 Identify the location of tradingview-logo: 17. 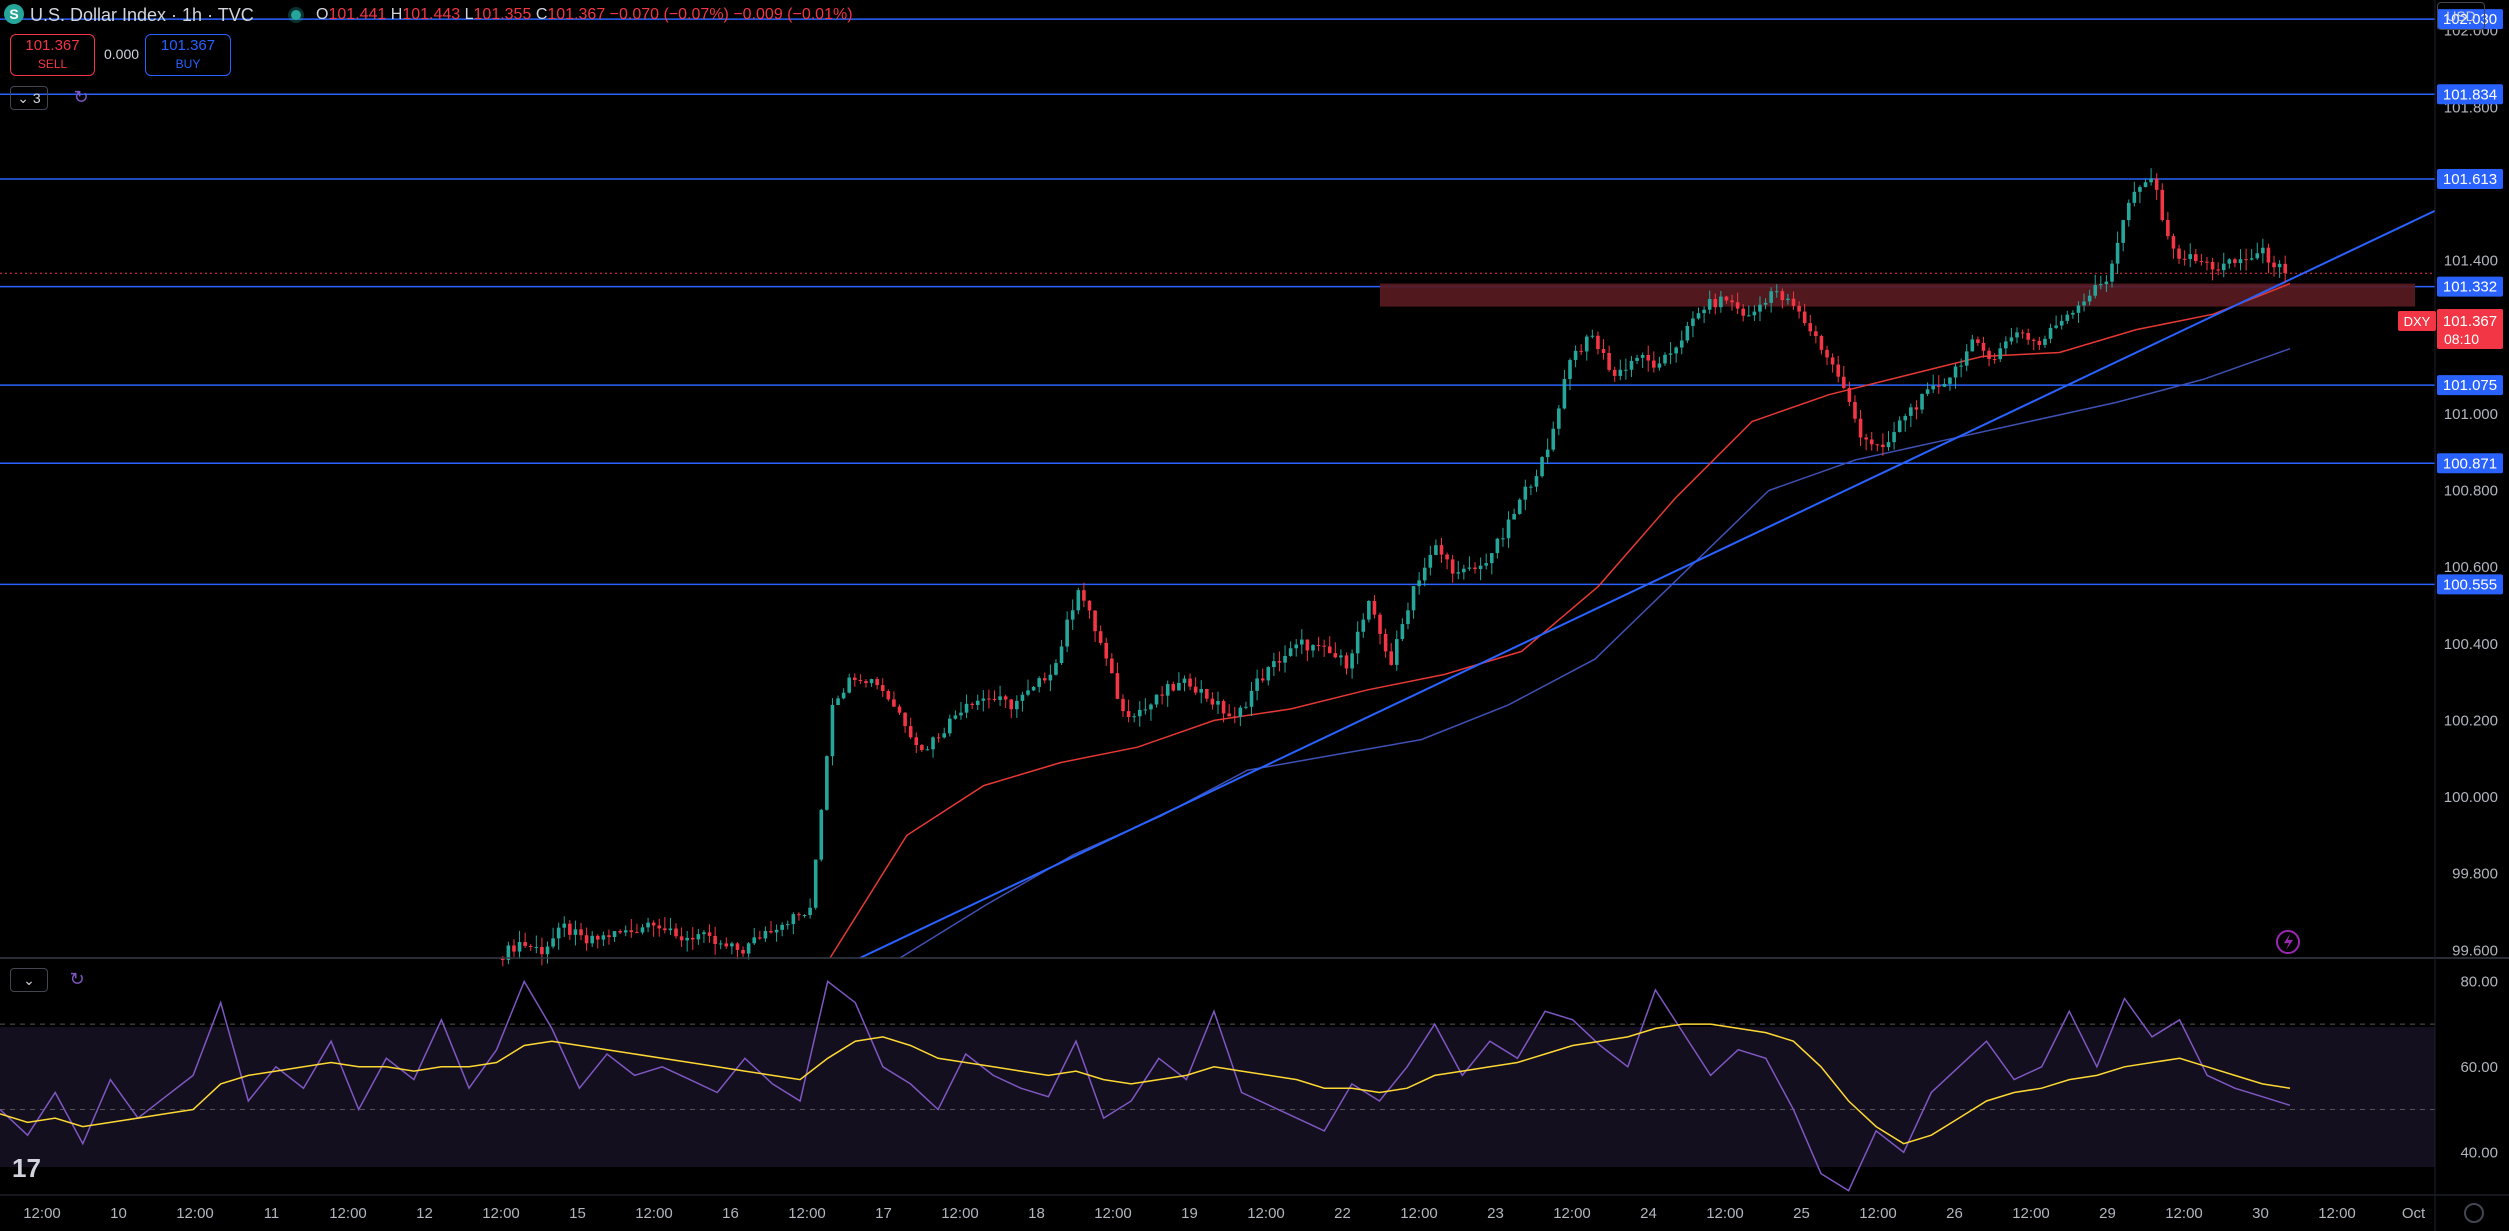
(26, 1168).